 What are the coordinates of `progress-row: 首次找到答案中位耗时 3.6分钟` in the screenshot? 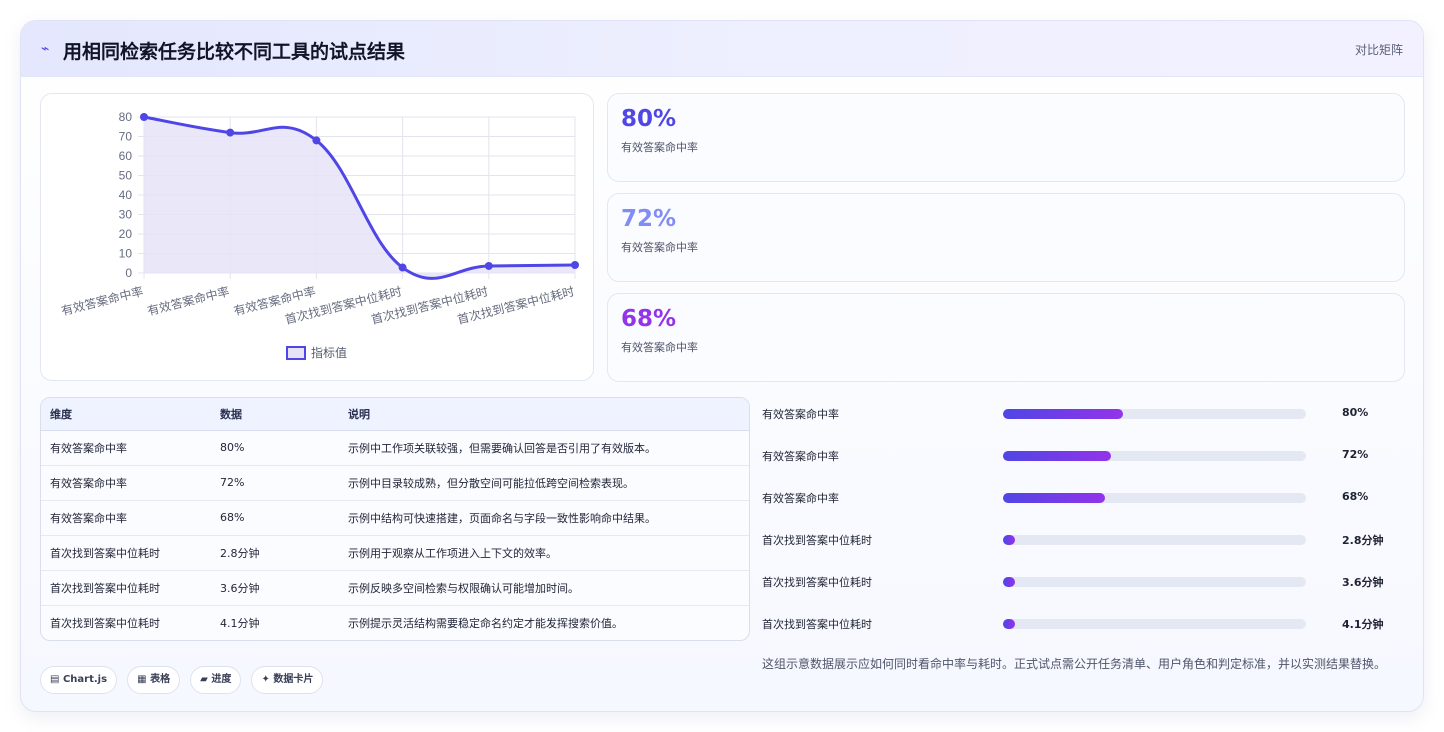 It's located at (1084, 590).